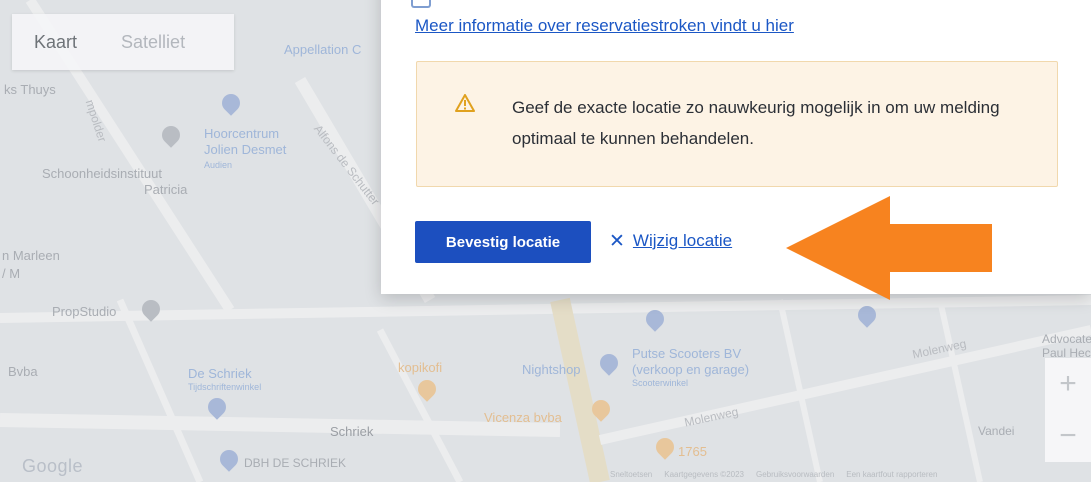 The width and height of the screenshot is (1091, 482). What do you see at coordinates (1068, 436) in the screenshot?
I see `zoom-out-button: −` at bounding box center [1068, 436].